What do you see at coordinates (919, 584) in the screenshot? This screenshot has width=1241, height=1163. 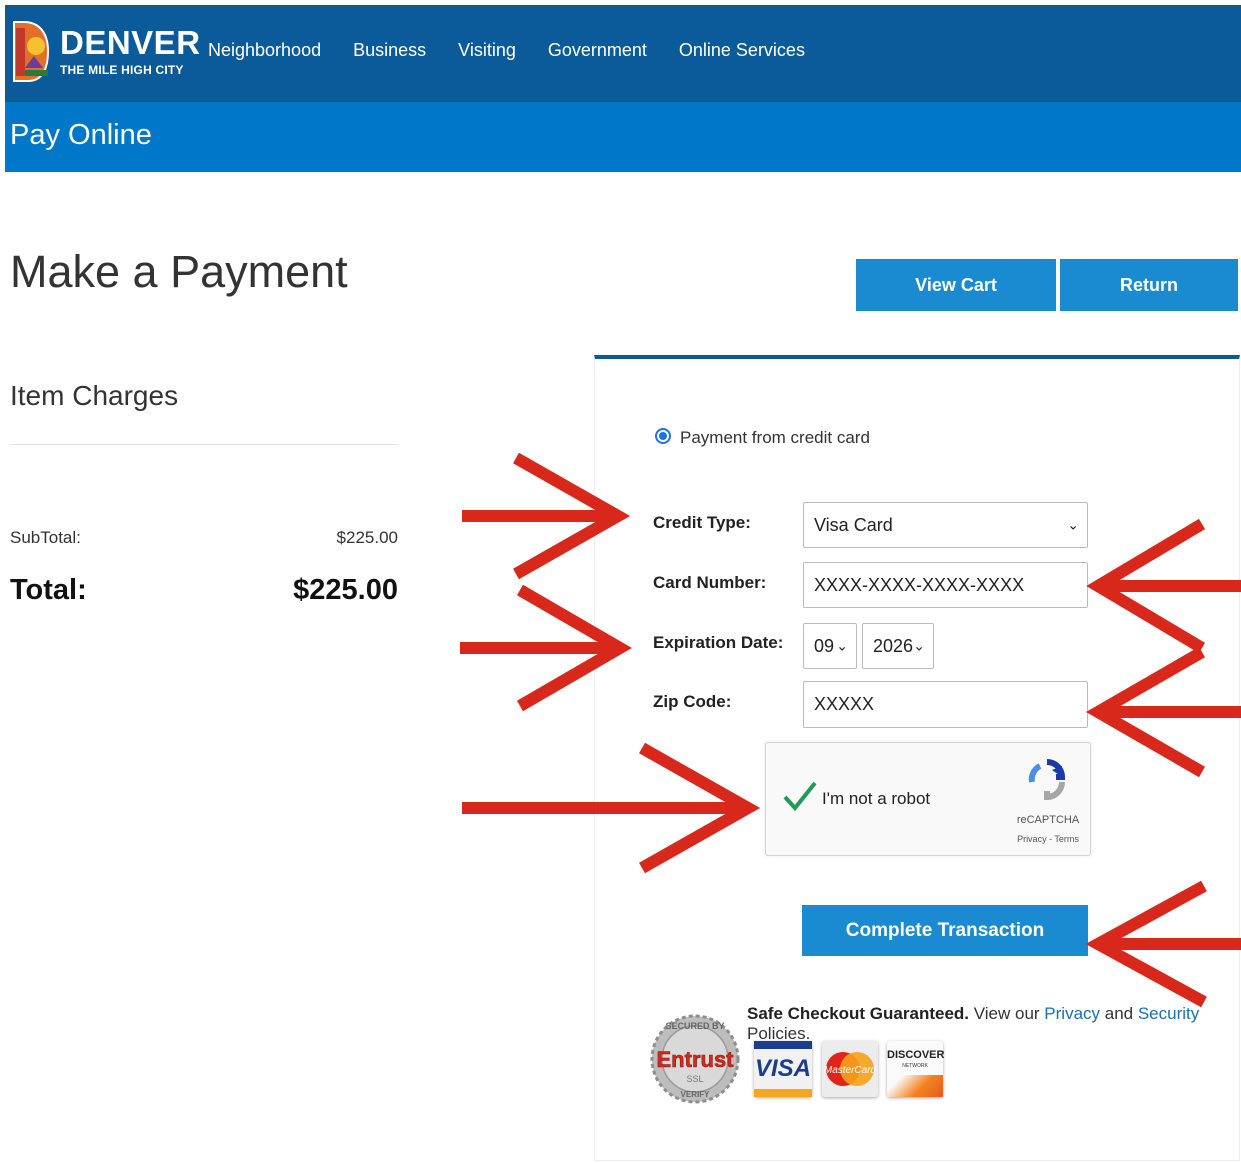 I see `card-number-value: XXXX-XXXX-XXXX-XXXX` at bounding box center [919, 584].